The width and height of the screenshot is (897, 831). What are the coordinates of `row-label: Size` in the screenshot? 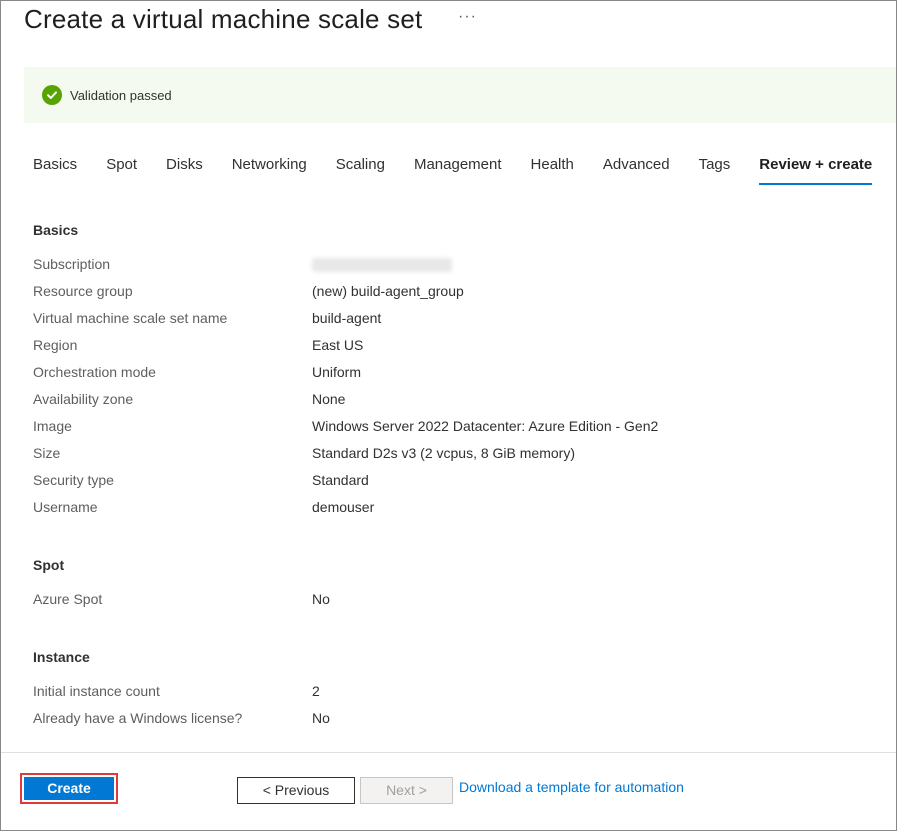 It's located at (47, 453).